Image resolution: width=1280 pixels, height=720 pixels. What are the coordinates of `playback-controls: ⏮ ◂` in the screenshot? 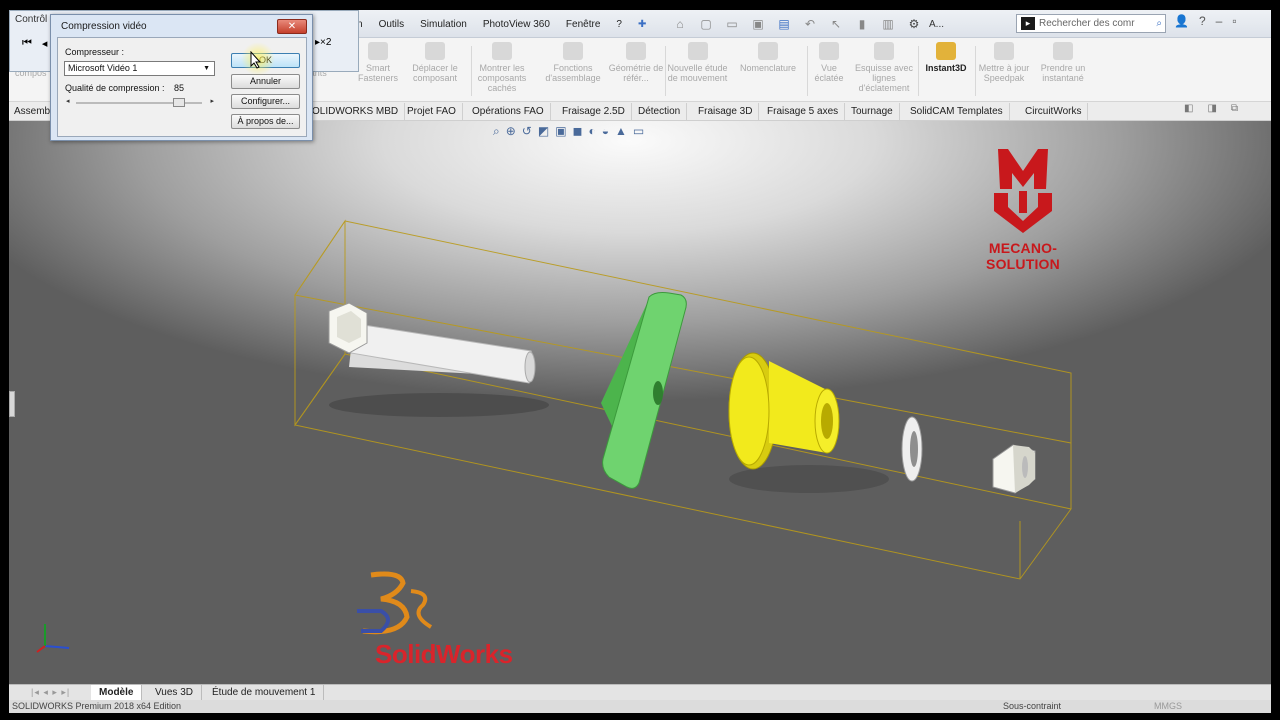 It's located at (34, 43).